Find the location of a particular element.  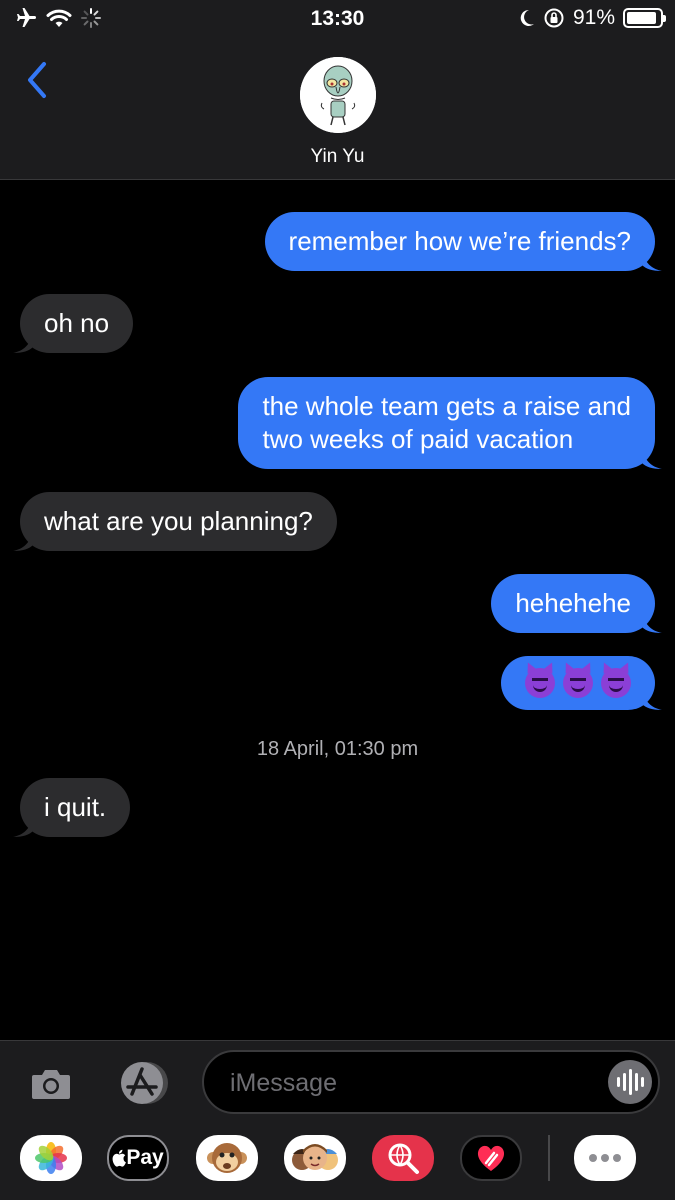

message-bubble-incoming: oh no is located at coordinates (73, 323).